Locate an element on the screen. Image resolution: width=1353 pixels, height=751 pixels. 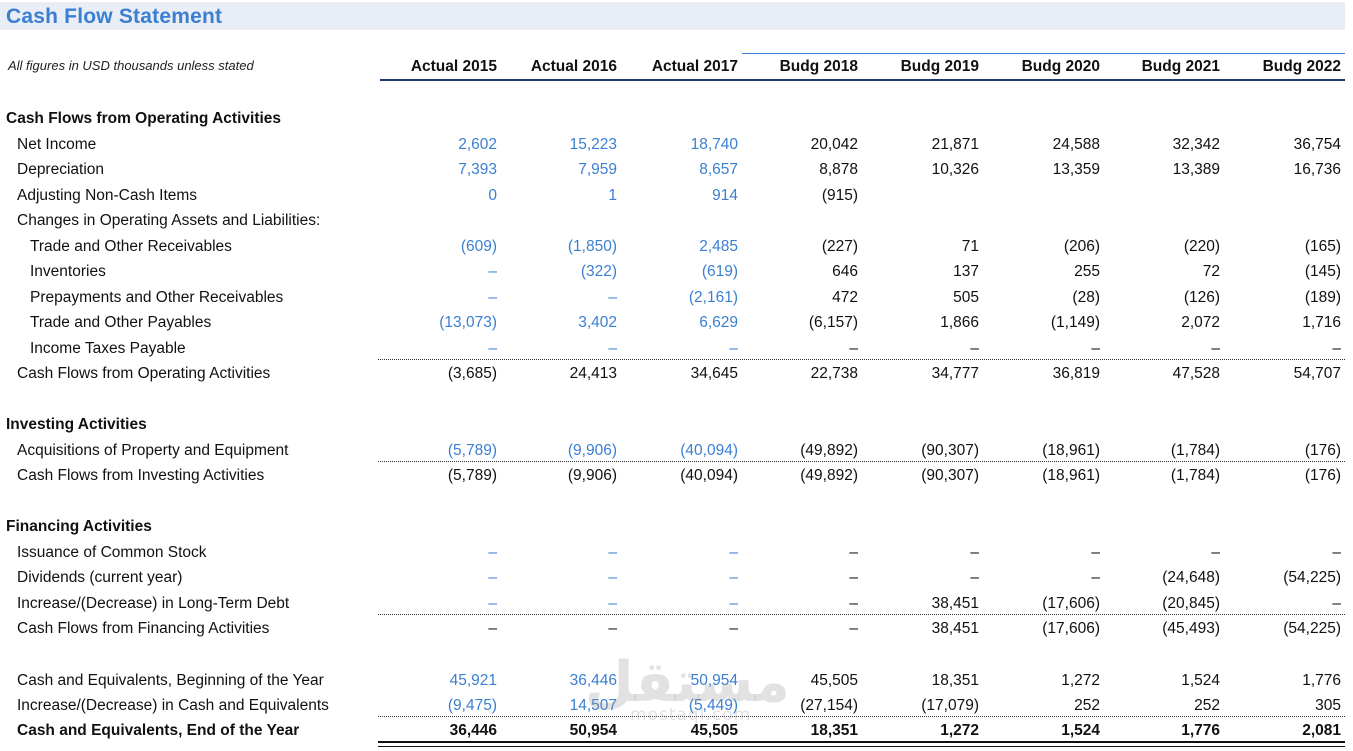
section-heading-investing: Investing Activities is located at coordinates (76, 424).